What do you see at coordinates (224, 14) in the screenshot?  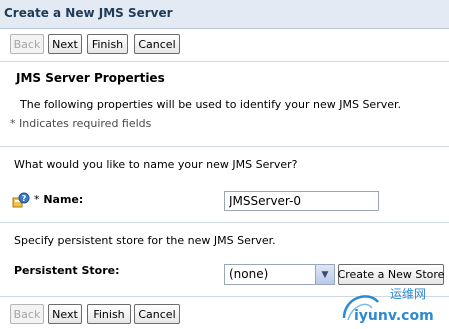 I see `title-bar: Create a New JMS Server` at bounding box center [224, 14].